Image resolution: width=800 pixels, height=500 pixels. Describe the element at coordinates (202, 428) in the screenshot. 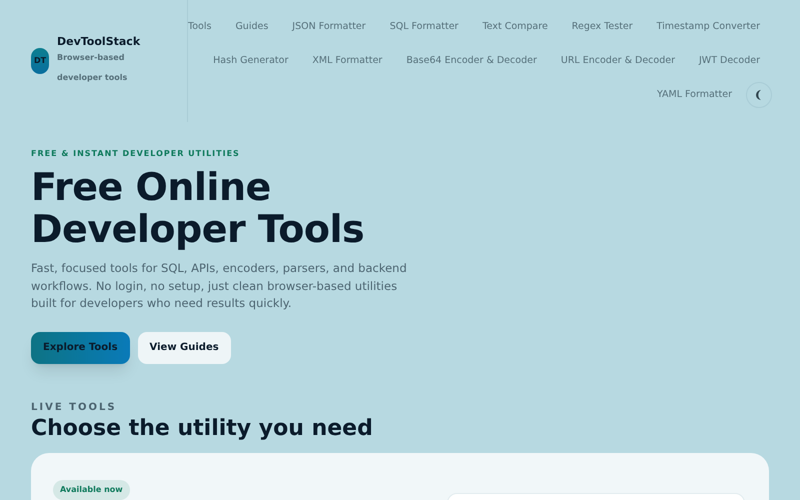

I see `section-heading: Choose the utility you need` at that location.